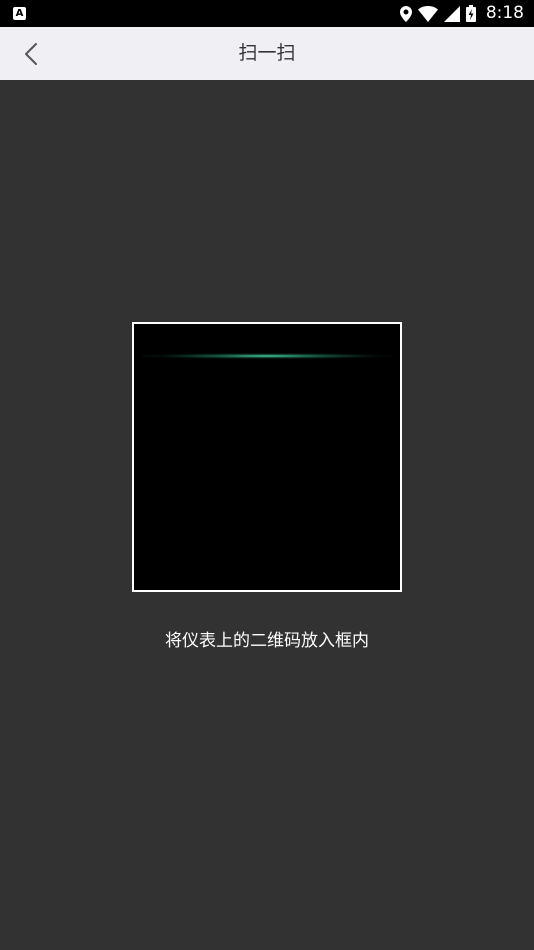 This screenshot has height=950, width=534. Describe the element at coordinates (504, 13) in the screenshot. I see `status-time: 8:18` at that location.